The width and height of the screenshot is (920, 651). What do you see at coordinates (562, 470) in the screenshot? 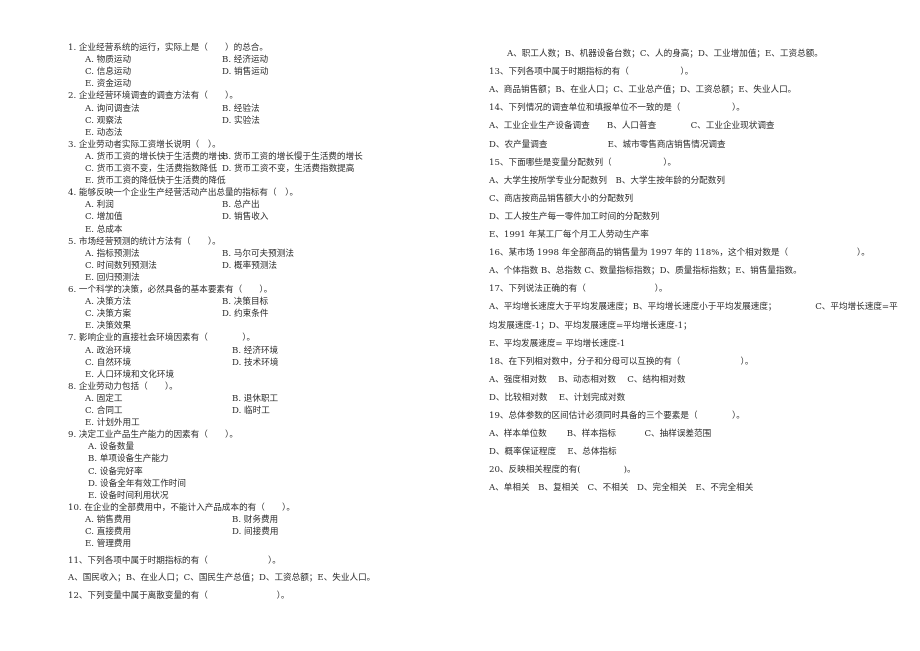
I see `text-line: 20、反映相关程度的有( )。` at bounding box center [562, 470].